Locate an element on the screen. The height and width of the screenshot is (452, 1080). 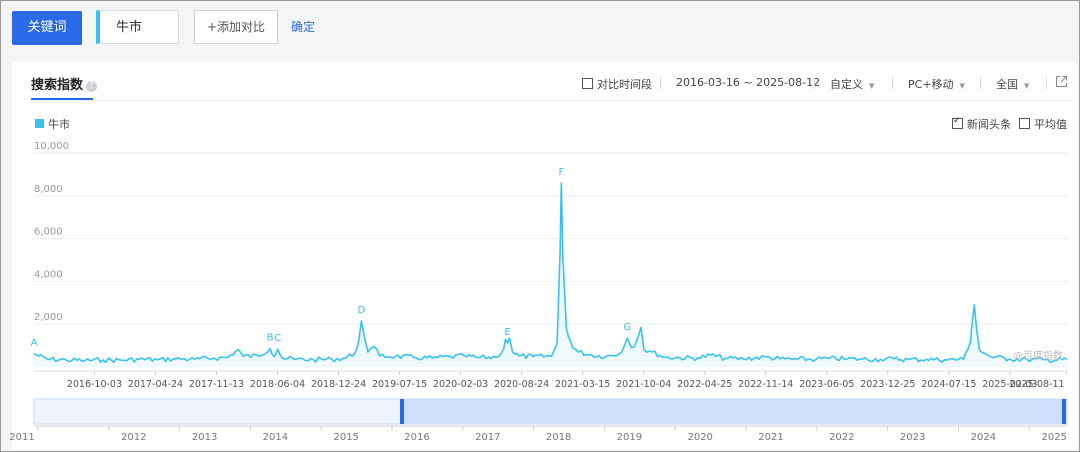
watermark: @百度指数 is located at coordinates (1038, 355).